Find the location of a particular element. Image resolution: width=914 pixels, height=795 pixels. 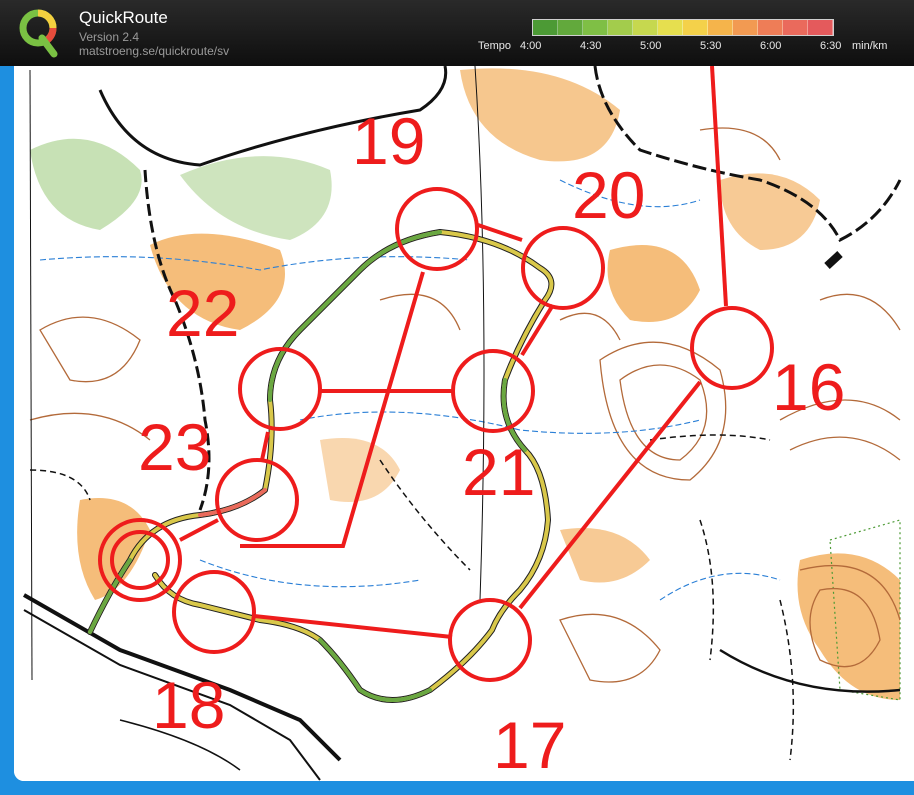

tempo-tick-label: 4:30 is located at coordinates (591, 46).